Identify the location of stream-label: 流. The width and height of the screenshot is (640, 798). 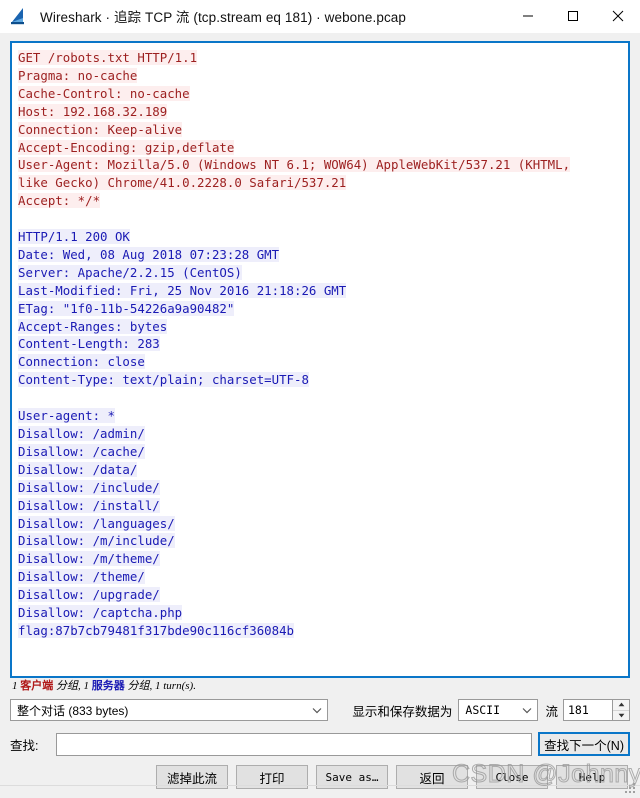
(551, 711).